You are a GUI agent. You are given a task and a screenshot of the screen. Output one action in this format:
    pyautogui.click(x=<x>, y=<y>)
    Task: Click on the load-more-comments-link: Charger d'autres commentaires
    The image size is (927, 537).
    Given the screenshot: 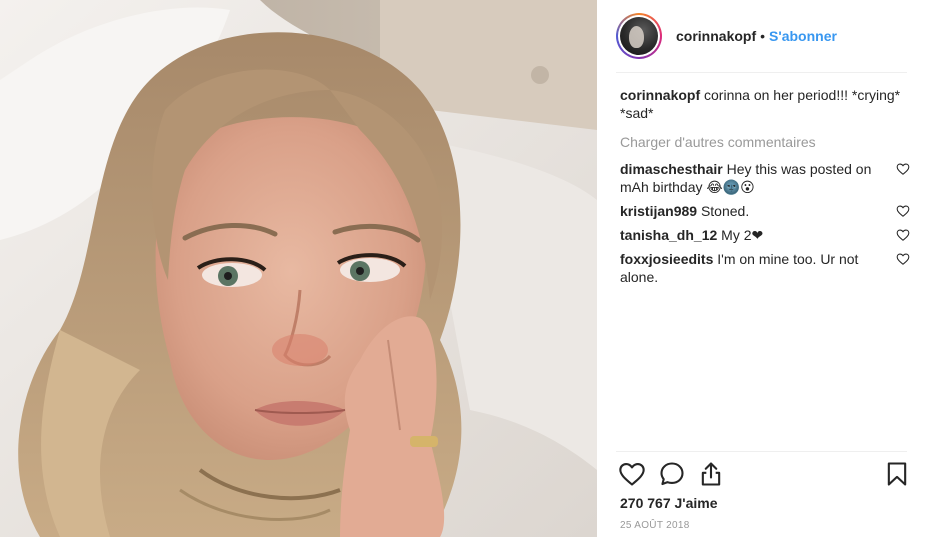 What is the action you would take?
    pyautogui.click(x=765, y=142)
    